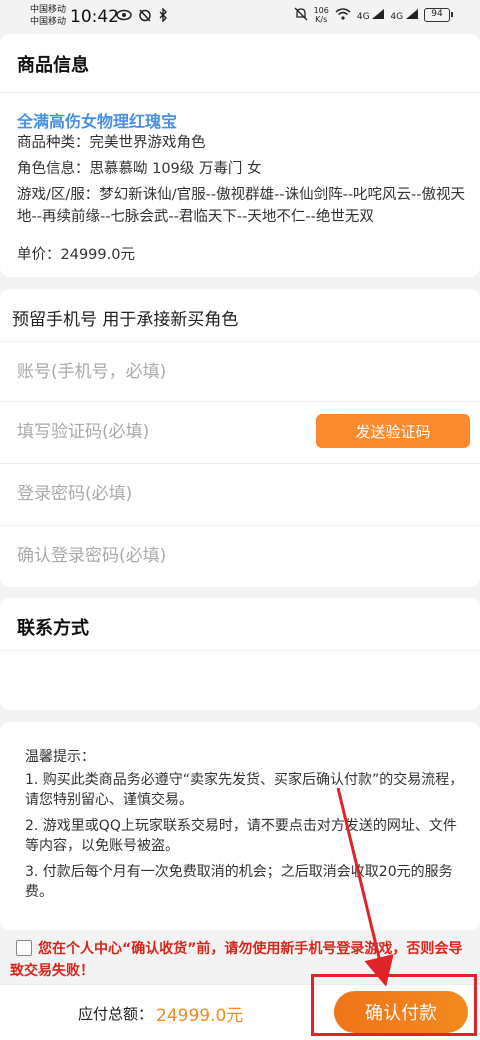 The image size is (480, 1040). I want to click on status-bar: 中国移动 中国移动 10:42 106 K/s 4G 4G 94, so click(240, 17).